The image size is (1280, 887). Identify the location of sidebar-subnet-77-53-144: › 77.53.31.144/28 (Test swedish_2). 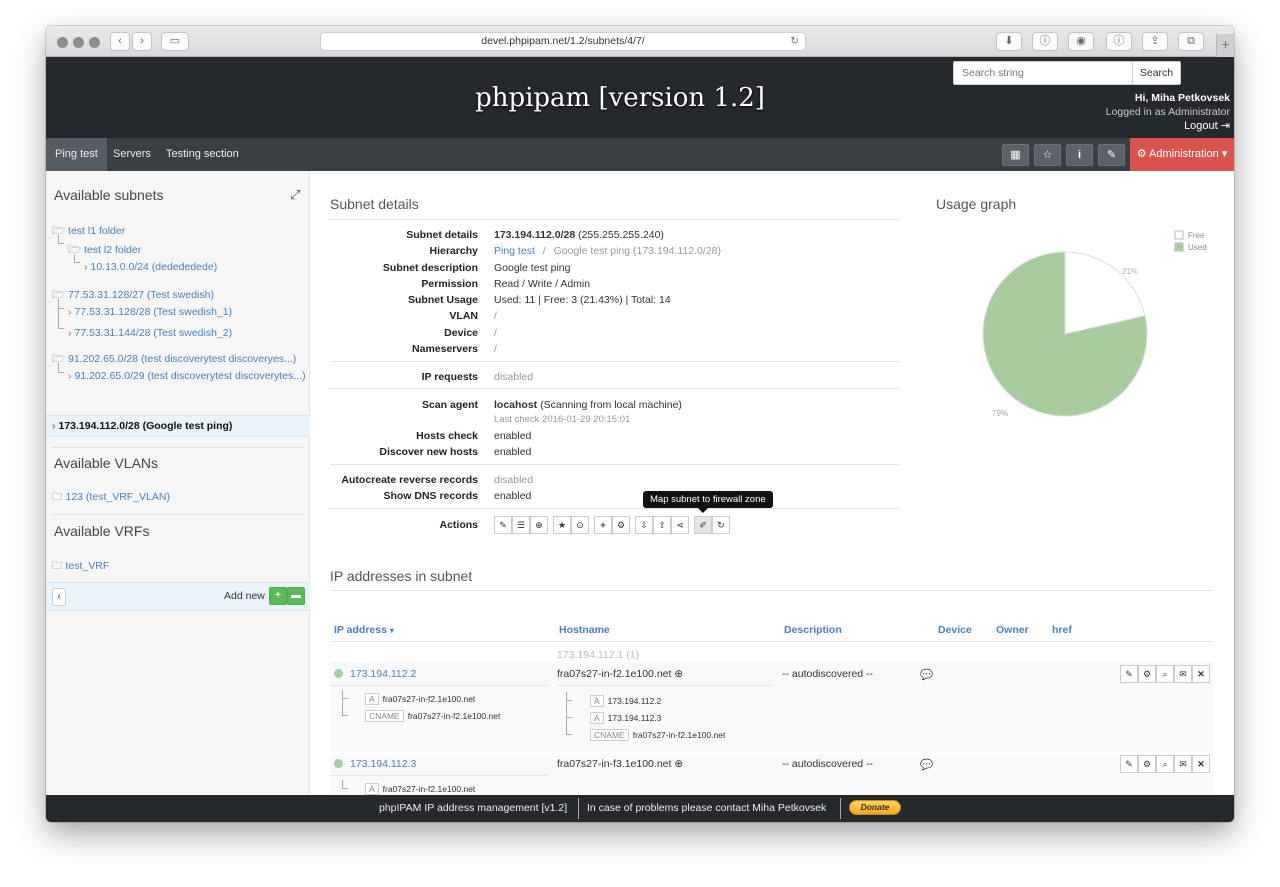
(150, 333).